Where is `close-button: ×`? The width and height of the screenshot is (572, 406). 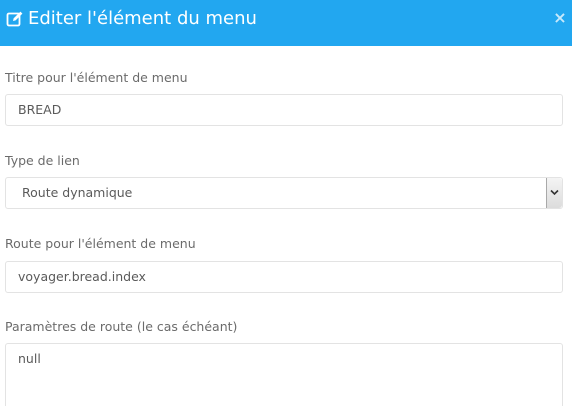 close-button: × is located at coordinates (560, 18).